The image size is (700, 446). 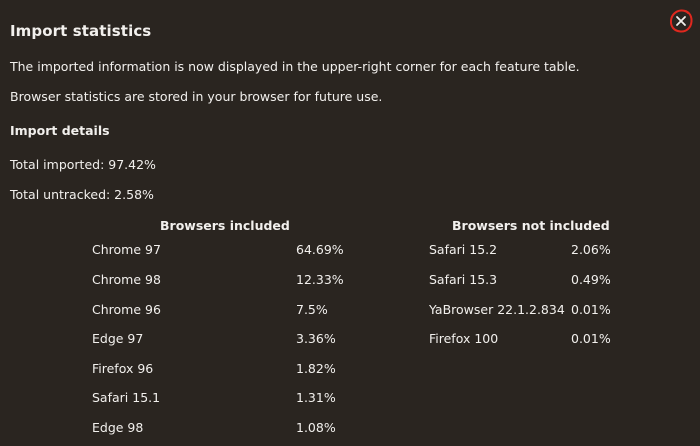 What do you see at coordinates (83, 164) in the screenshot?
I see `total-imported: Total imported: 97.42%` at bounding box center [83, 164].